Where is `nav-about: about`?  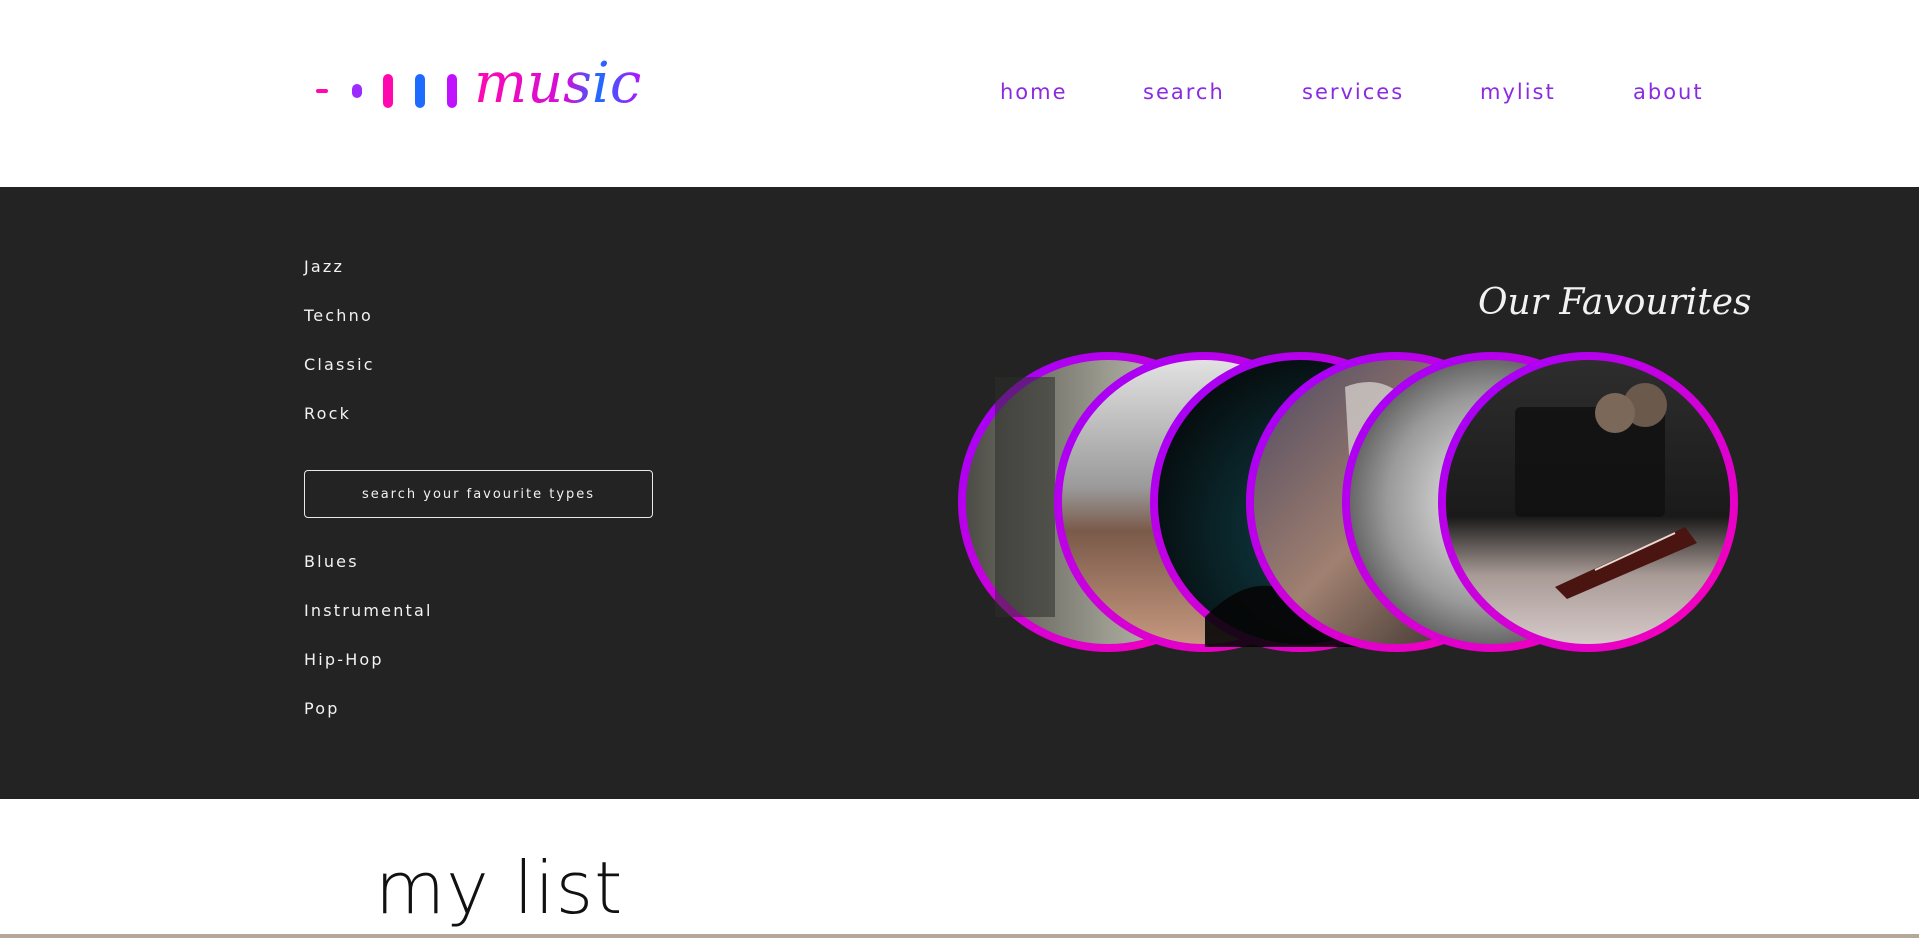 nav-about: about is located at coordinates (1668, 92).